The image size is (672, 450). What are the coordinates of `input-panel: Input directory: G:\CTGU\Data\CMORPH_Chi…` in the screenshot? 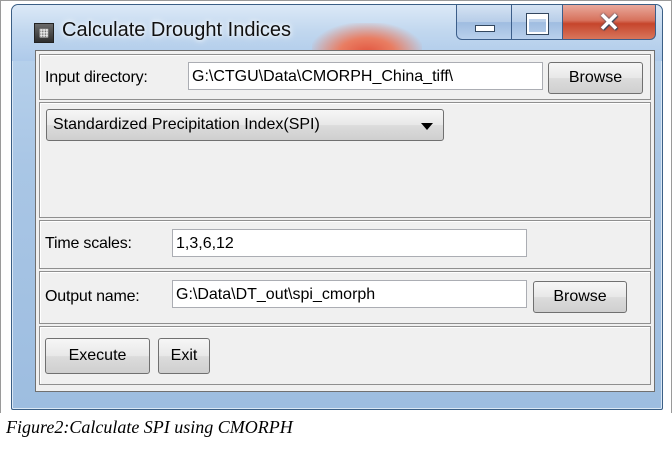 It's located at (345, 77).